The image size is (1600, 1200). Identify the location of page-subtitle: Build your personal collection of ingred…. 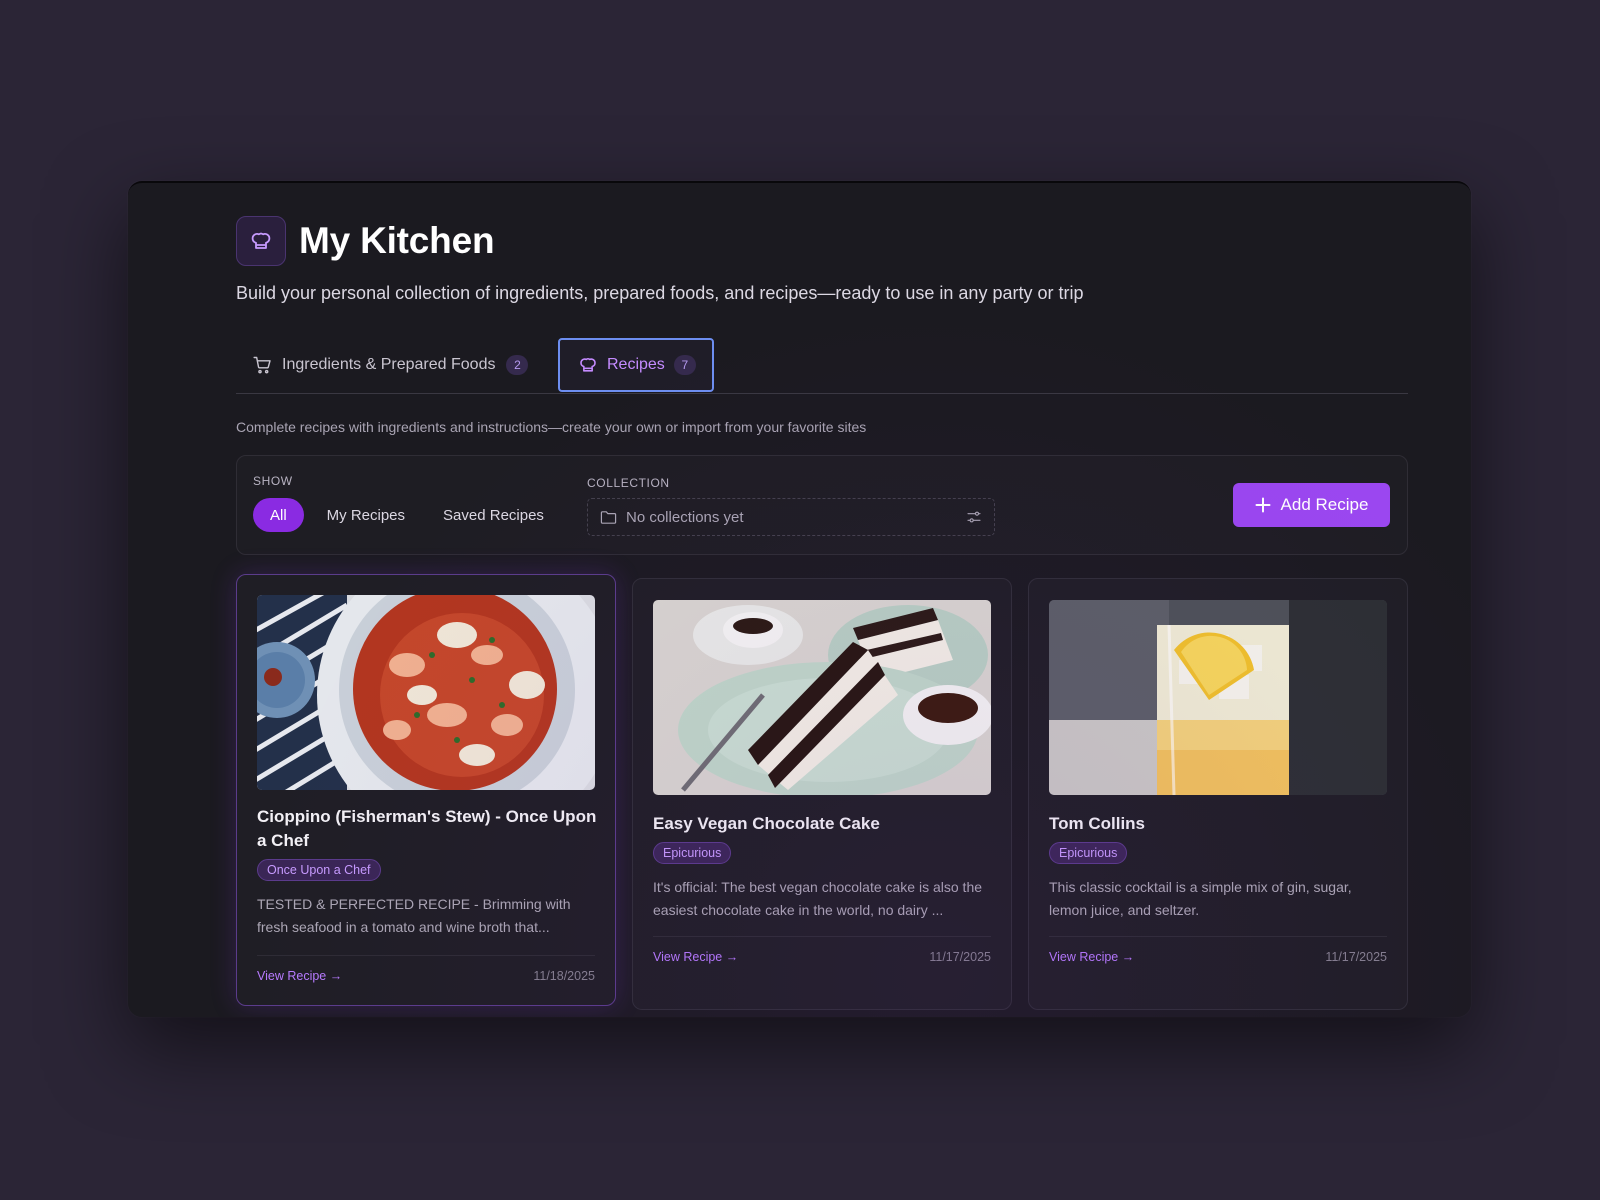
(660, 293).